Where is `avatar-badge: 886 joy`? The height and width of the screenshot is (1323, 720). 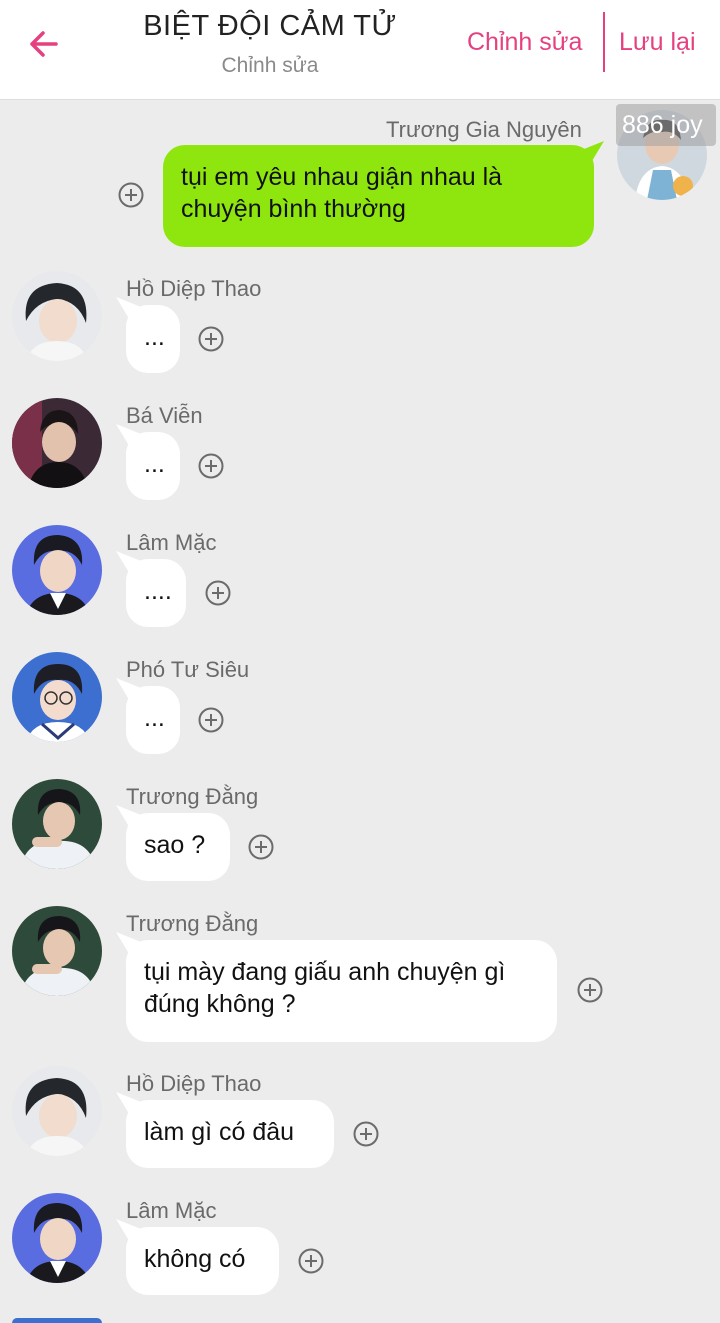
avatar-badge: 886 joy is located at coordinates (666, 125).